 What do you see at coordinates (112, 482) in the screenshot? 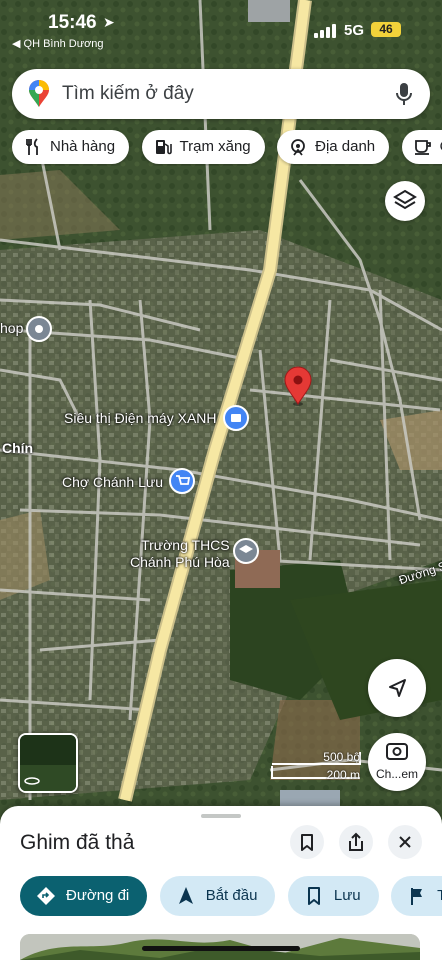
I see `map-label-cho-chanh-luu: Chợ Chánh Lưu` at bounding box center [112, 482].